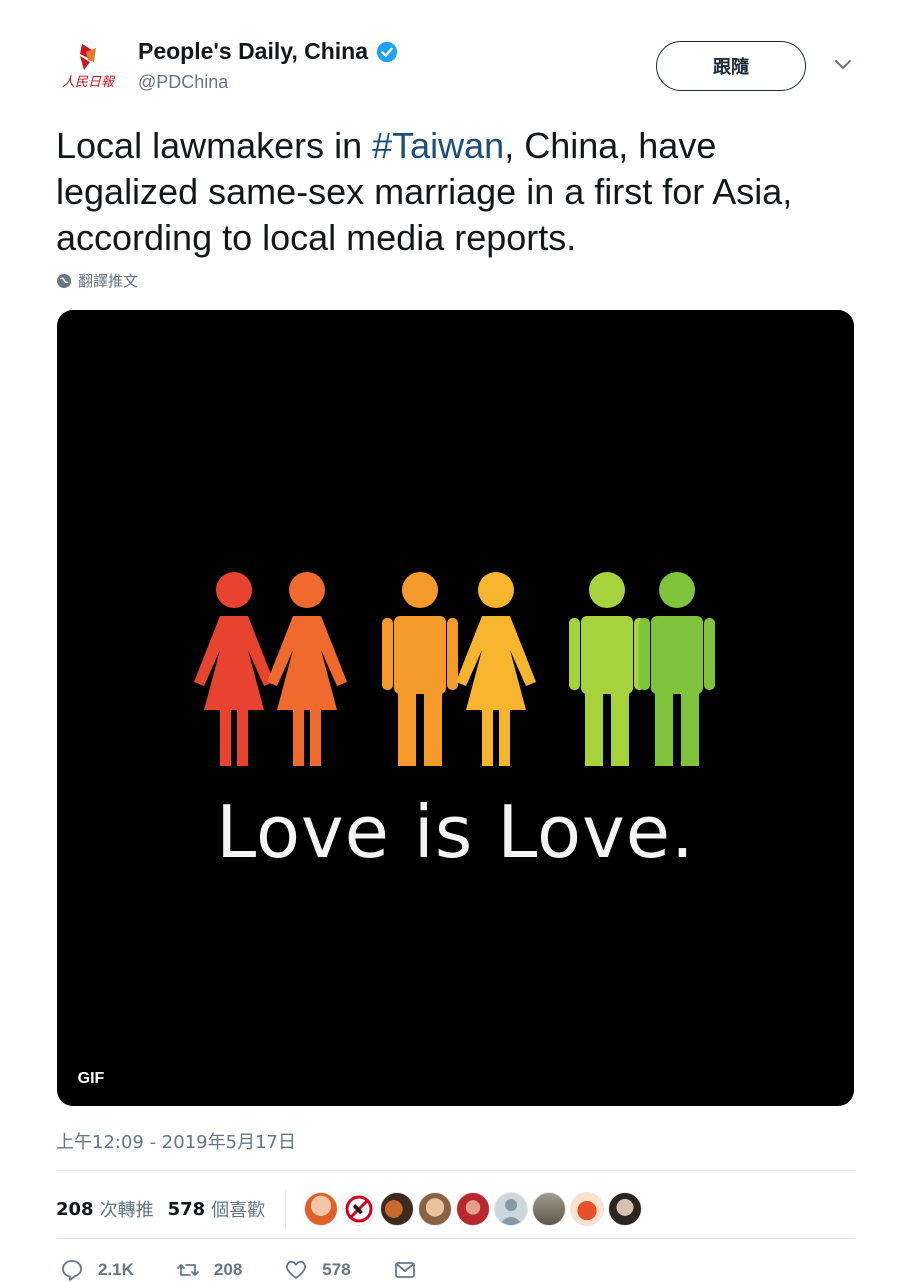 This screenshot has width=912, height=1282. I want to click on default-avatar-icon, so click(511, 1212).